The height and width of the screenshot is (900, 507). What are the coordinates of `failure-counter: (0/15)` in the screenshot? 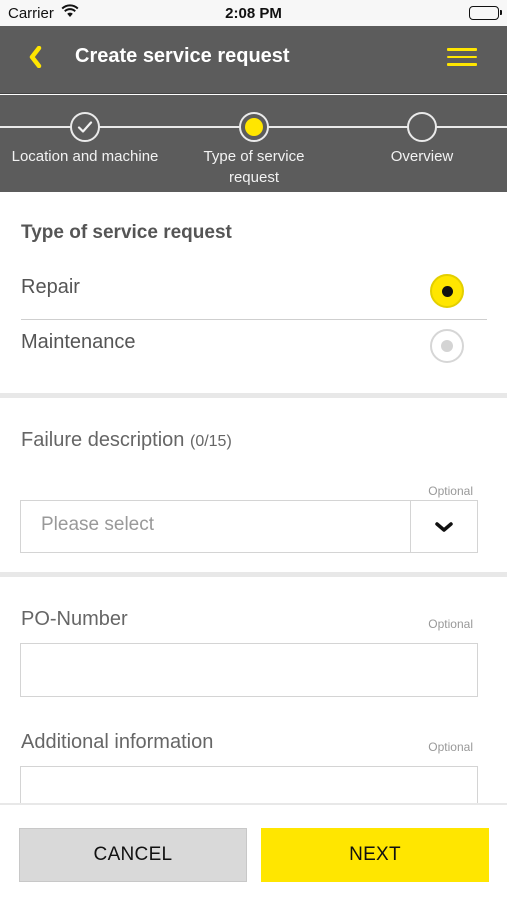 It's located at (210, 441).